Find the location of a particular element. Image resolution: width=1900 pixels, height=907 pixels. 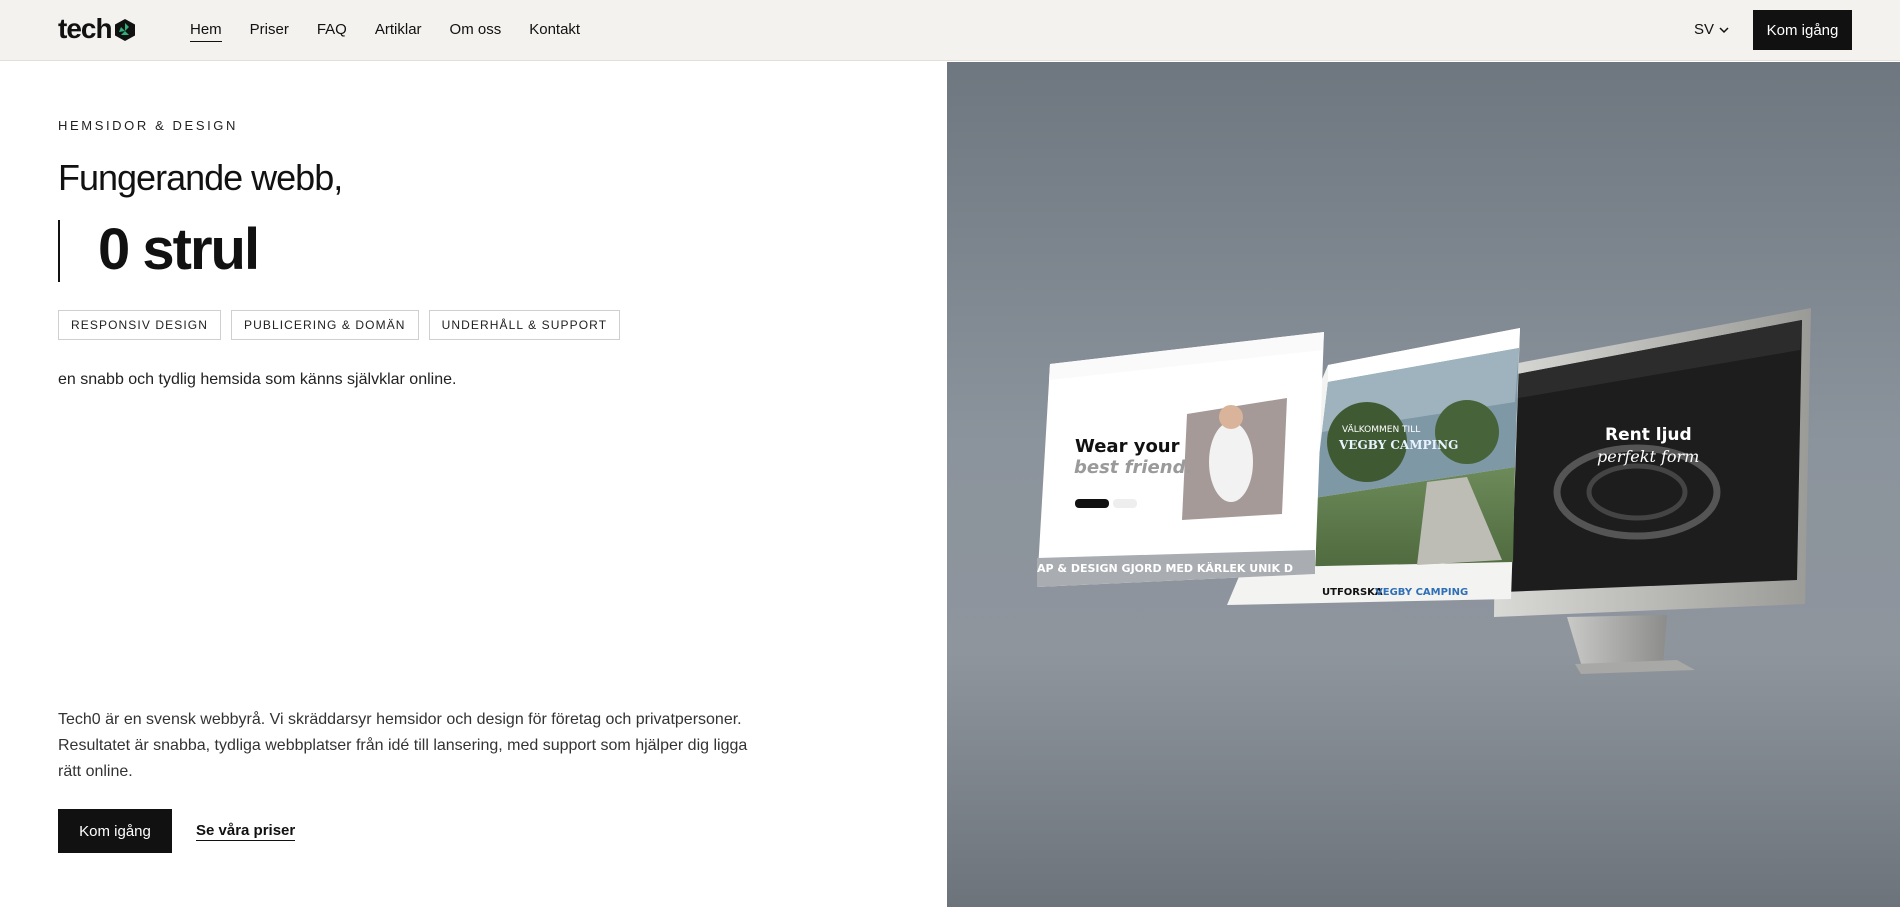

logo-text: tech is located at coordinates (85, 28).